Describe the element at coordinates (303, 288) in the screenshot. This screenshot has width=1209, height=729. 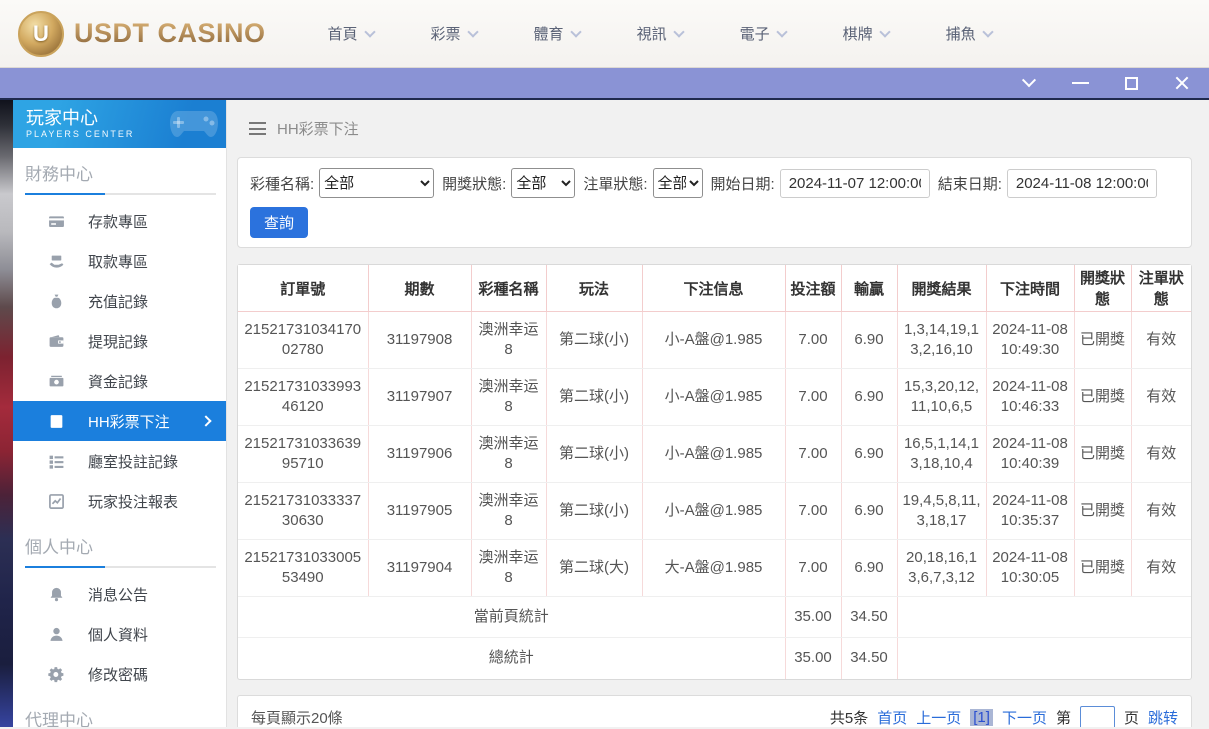
I see `column-header: 訂單號` at that location.